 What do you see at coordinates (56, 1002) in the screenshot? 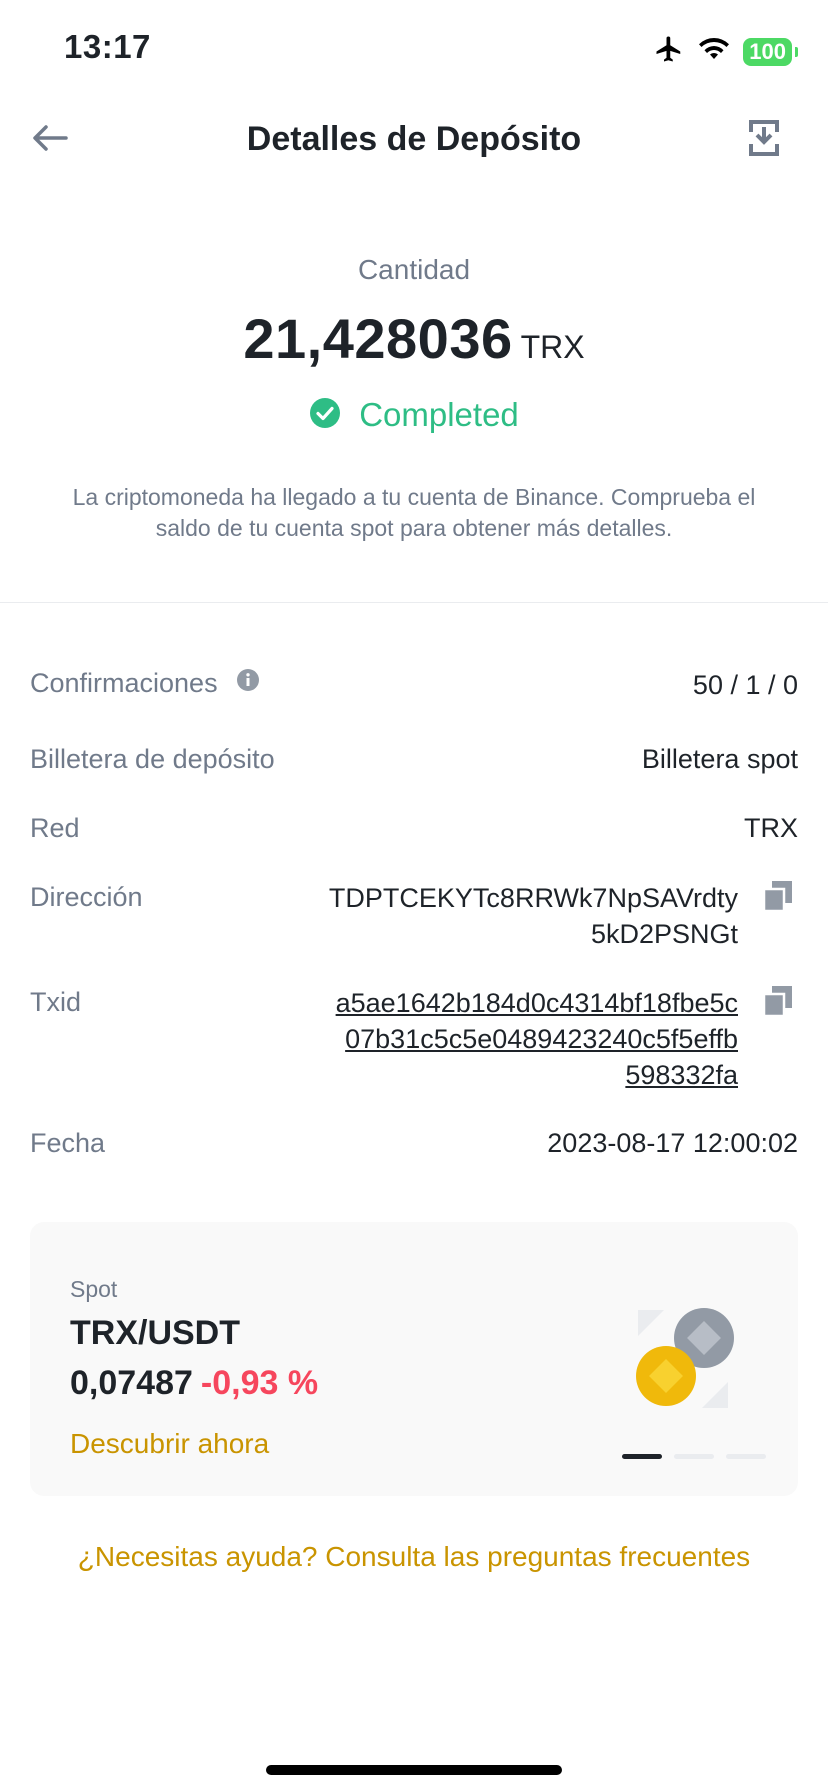
I see `txid-label: Txid` at bounding box center [56, 1002].